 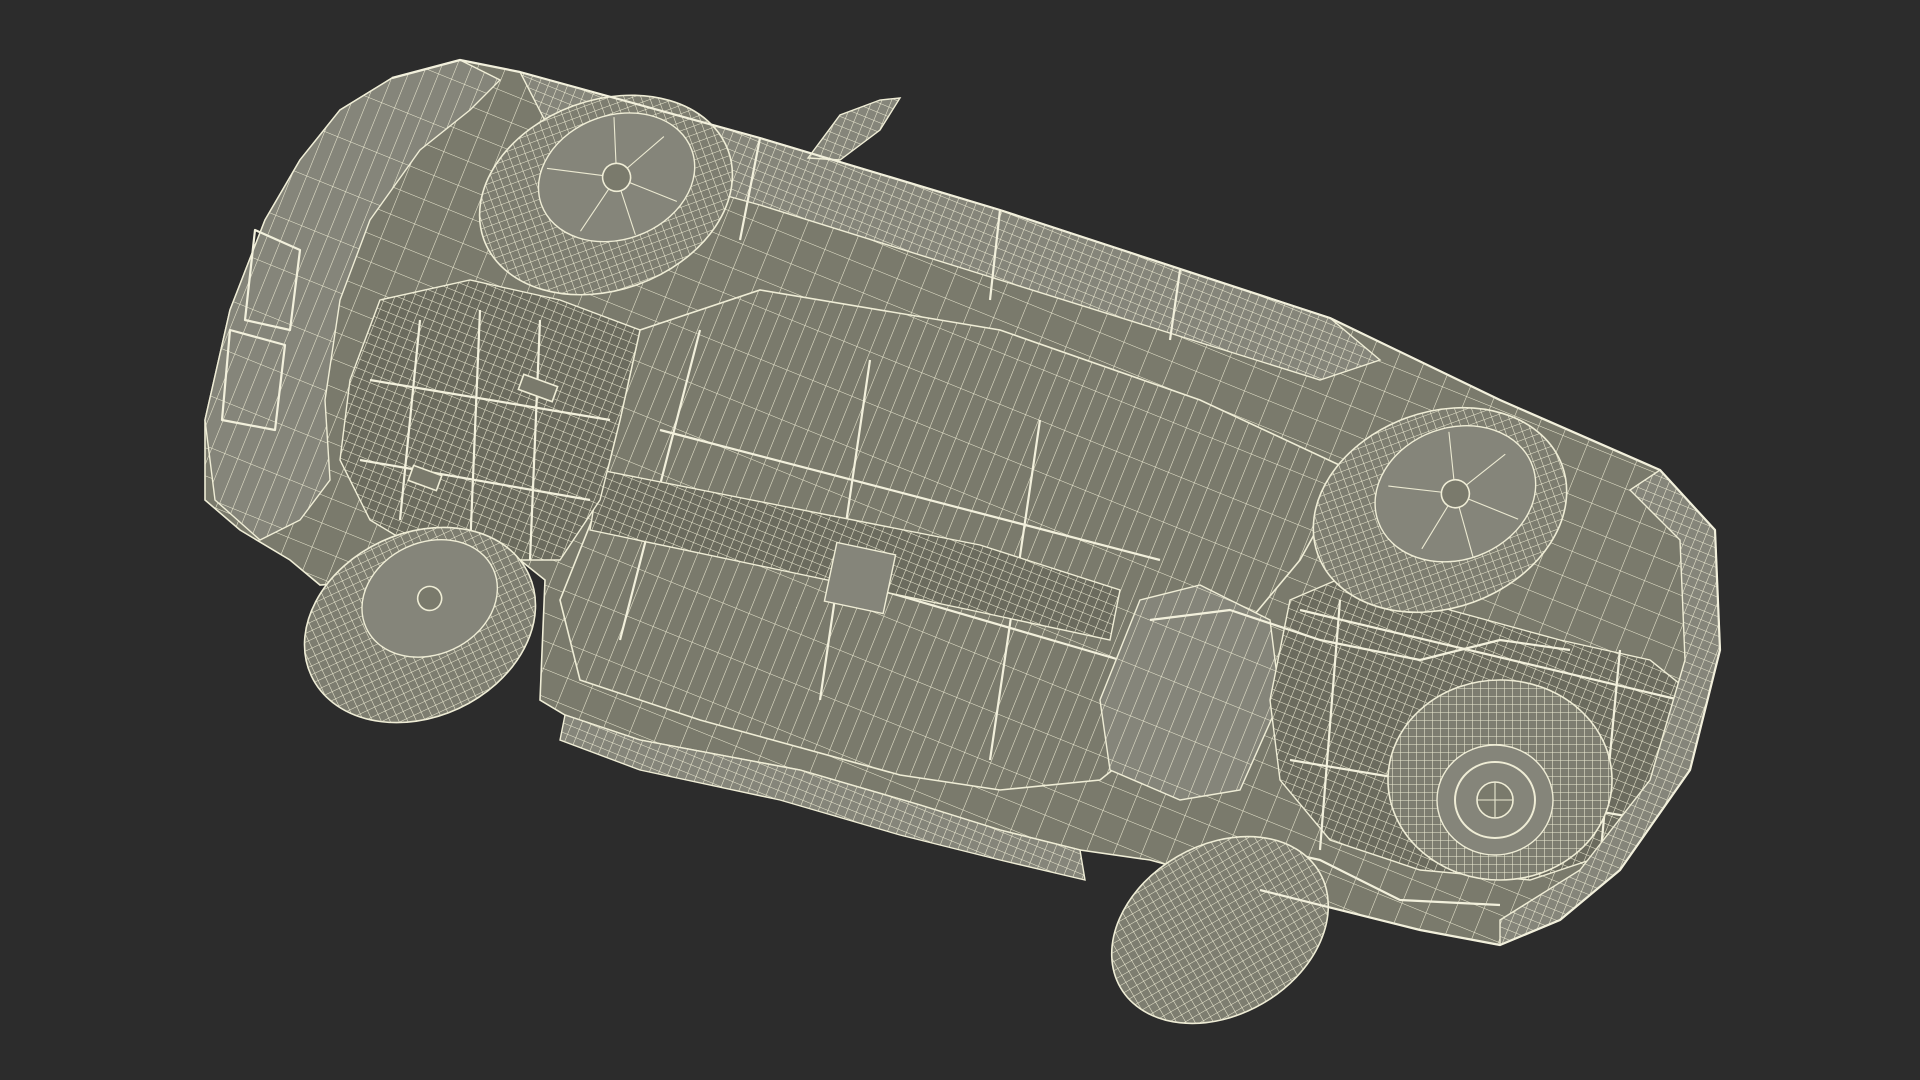 What do you see at coordinates (1500, 780) in the screenshot?
I see `spare-wheel` at bounding box center [1500, 780].